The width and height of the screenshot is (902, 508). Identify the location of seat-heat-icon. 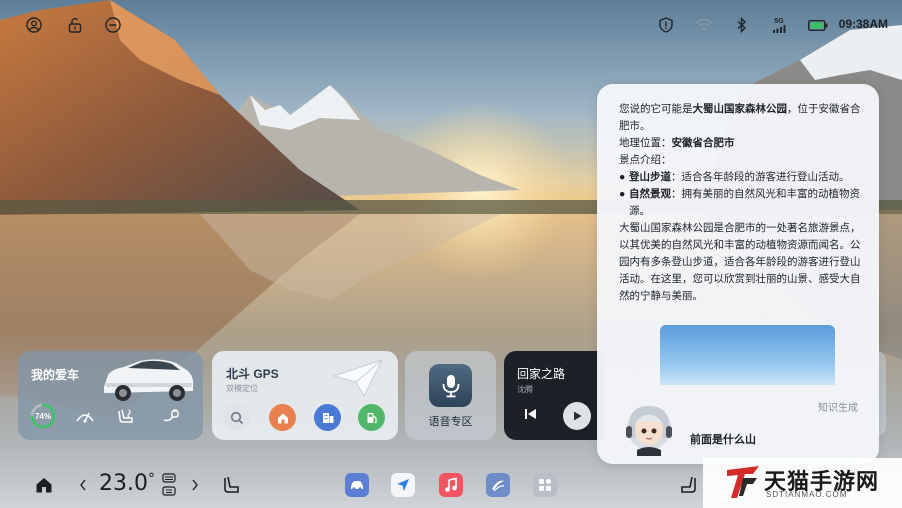
(127, 416).